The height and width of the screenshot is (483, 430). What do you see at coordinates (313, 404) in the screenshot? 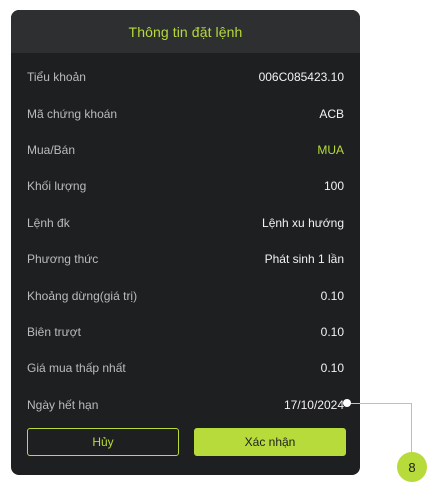
I see `row-value: 17/10/2024` at bounding box center [313, 404].